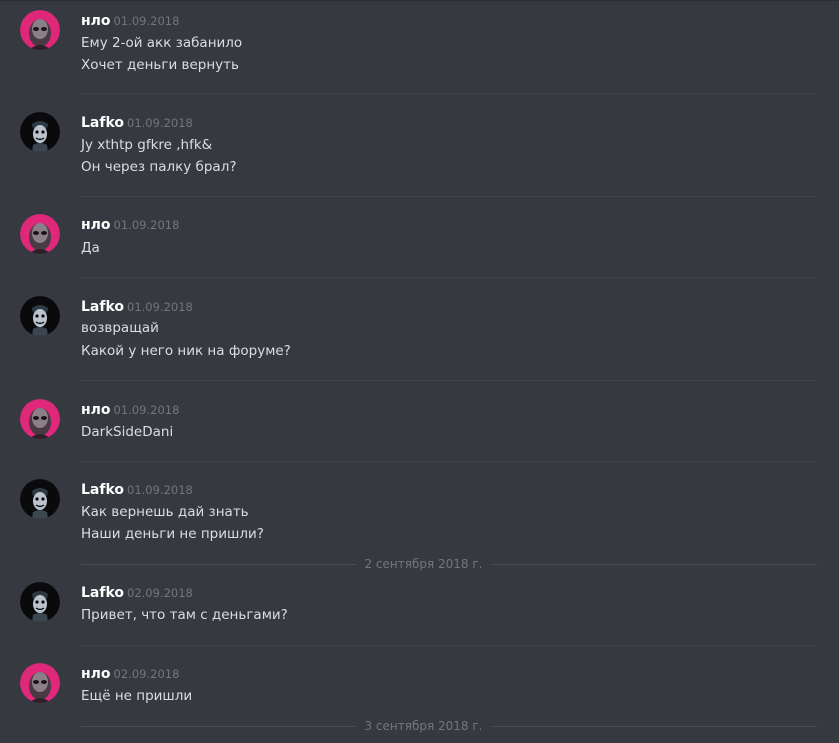  What do you see at coordinates (120, 328) in the screenshot?
I see `message-text: возвращай` at bounding box center [120, 328].